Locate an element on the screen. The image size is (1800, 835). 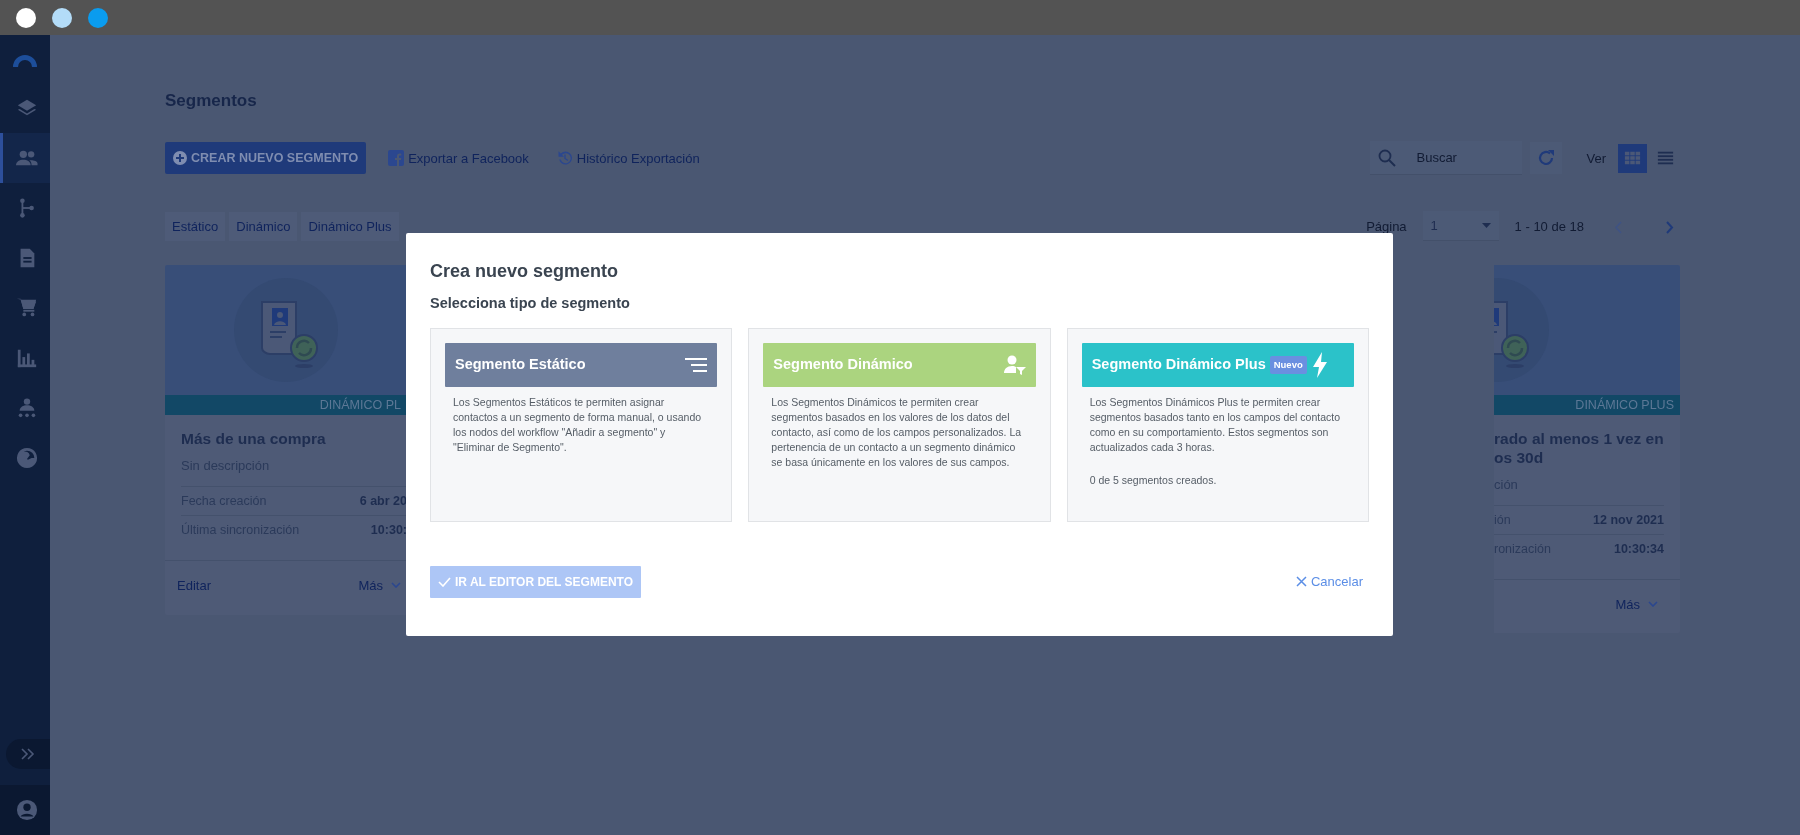
search-icon is located at coordinates (1387, 157).